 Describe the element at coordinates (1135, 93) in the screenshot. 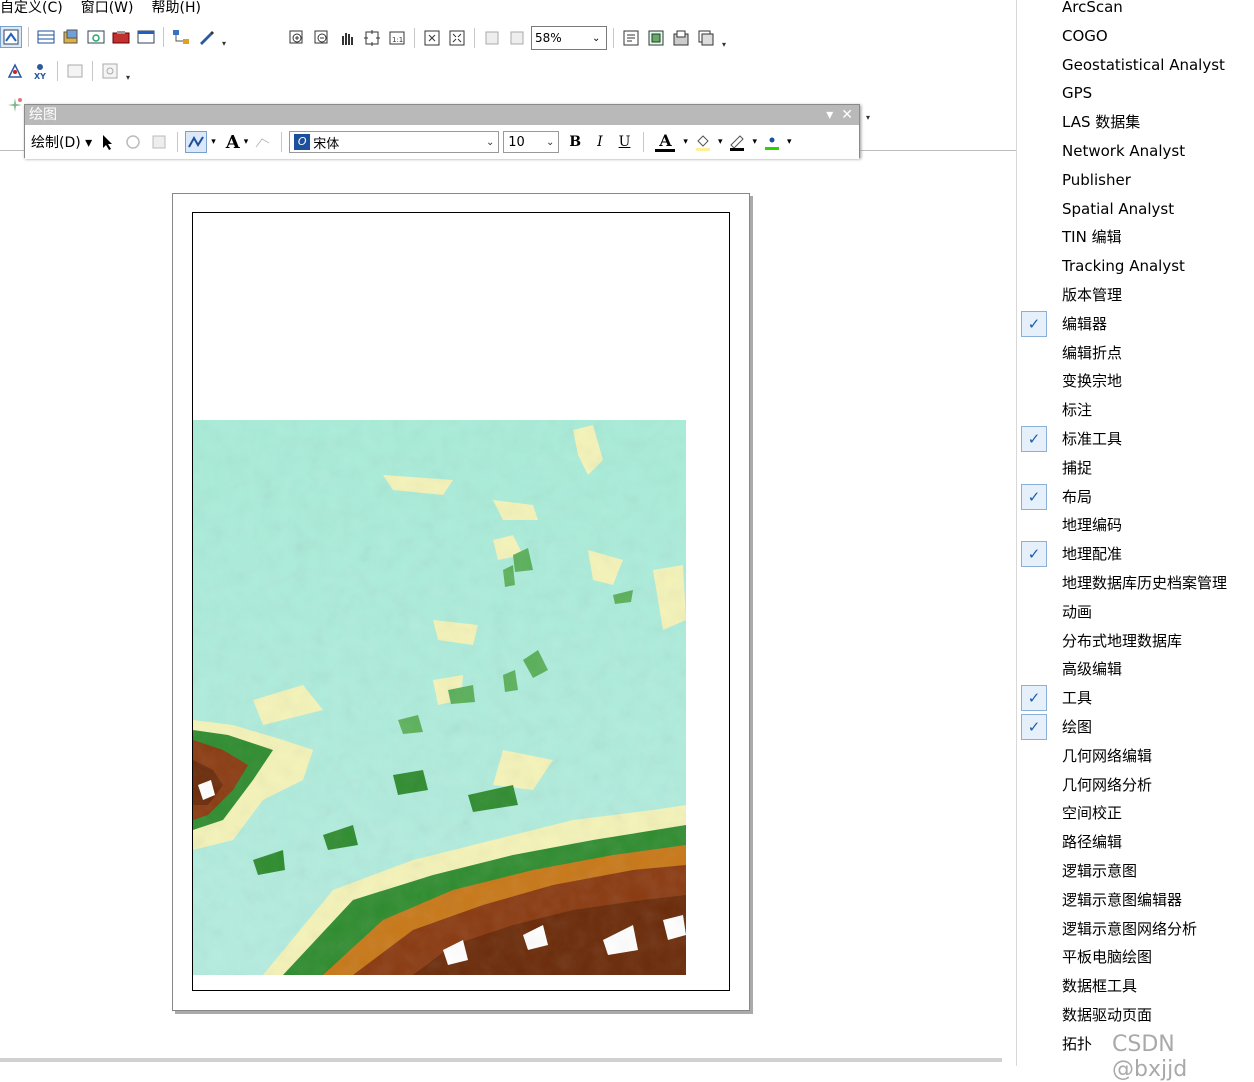

I see `toolbar-list-item: GPS` at that location.